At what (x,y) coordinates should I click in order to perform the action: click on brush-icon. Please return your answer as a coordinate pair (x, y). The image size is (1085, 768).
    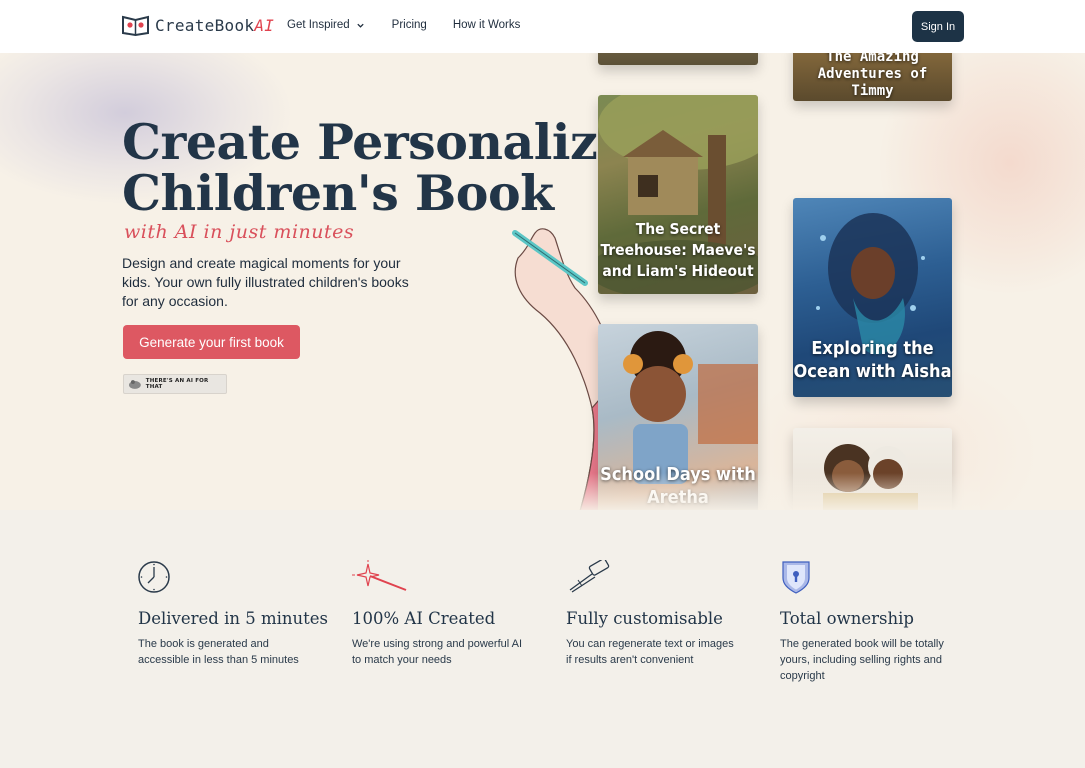
    Looking at the image, I should click on (589, 576).